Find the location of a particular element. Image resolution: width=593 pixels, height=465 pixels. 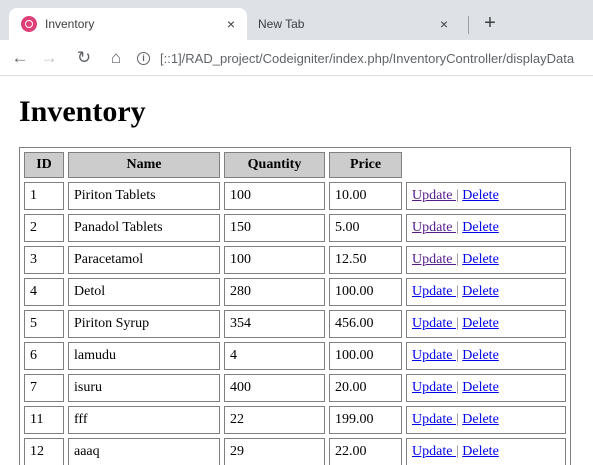

cell-name: Detol is located at coordinates (144, 292).